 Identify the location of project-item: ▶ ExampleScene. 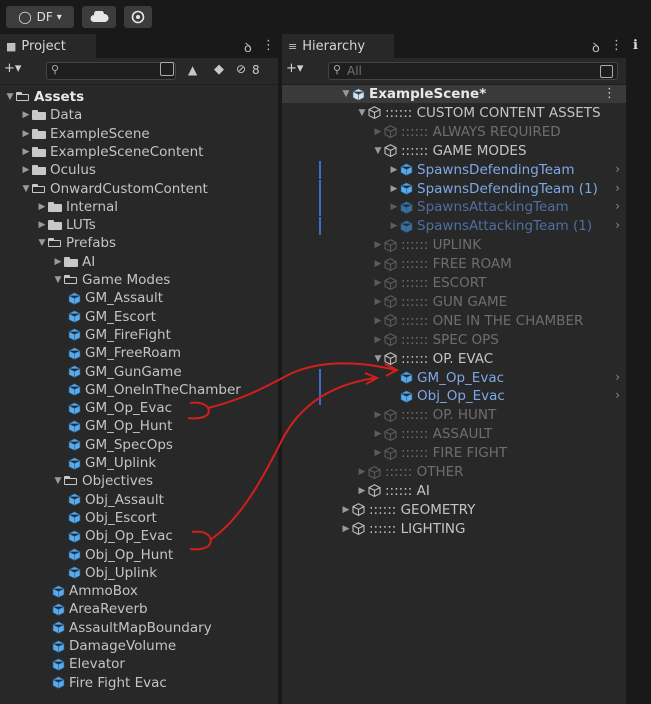
(85, 134).